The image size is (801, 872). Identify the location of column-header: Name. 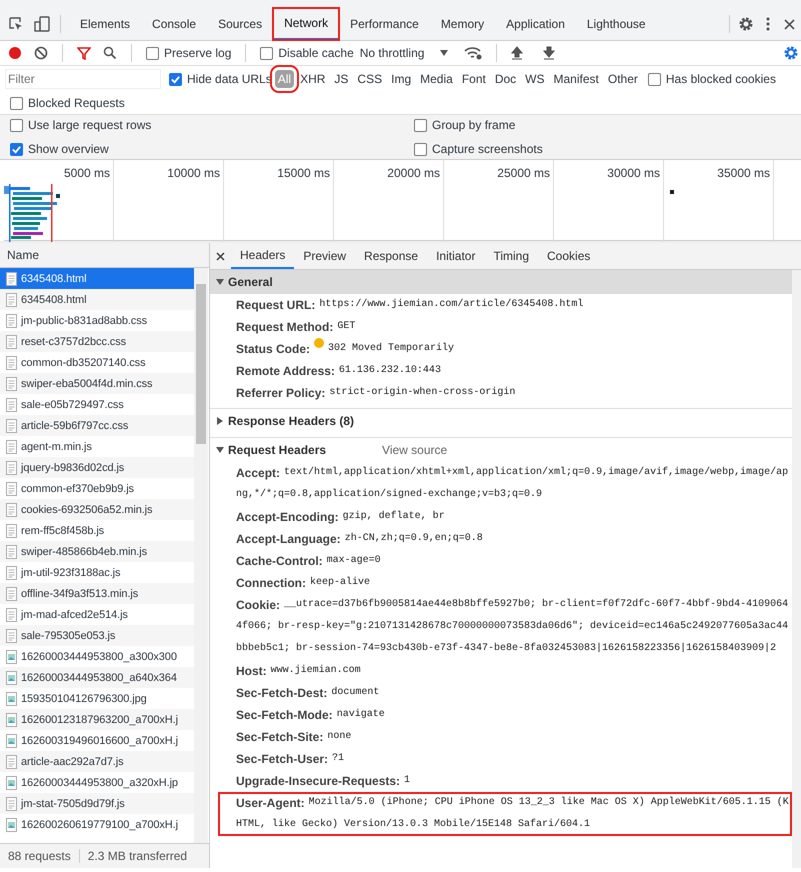
(23, 255).